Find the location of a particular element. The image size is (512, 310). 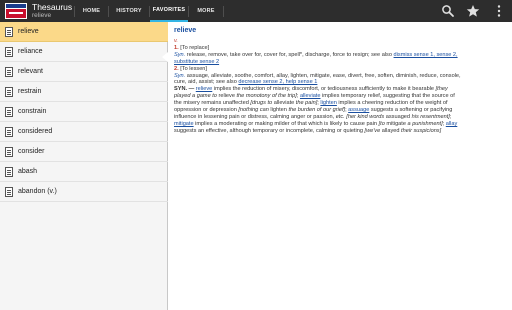

synonymy-text: ; is located at coordinates (450, 116).